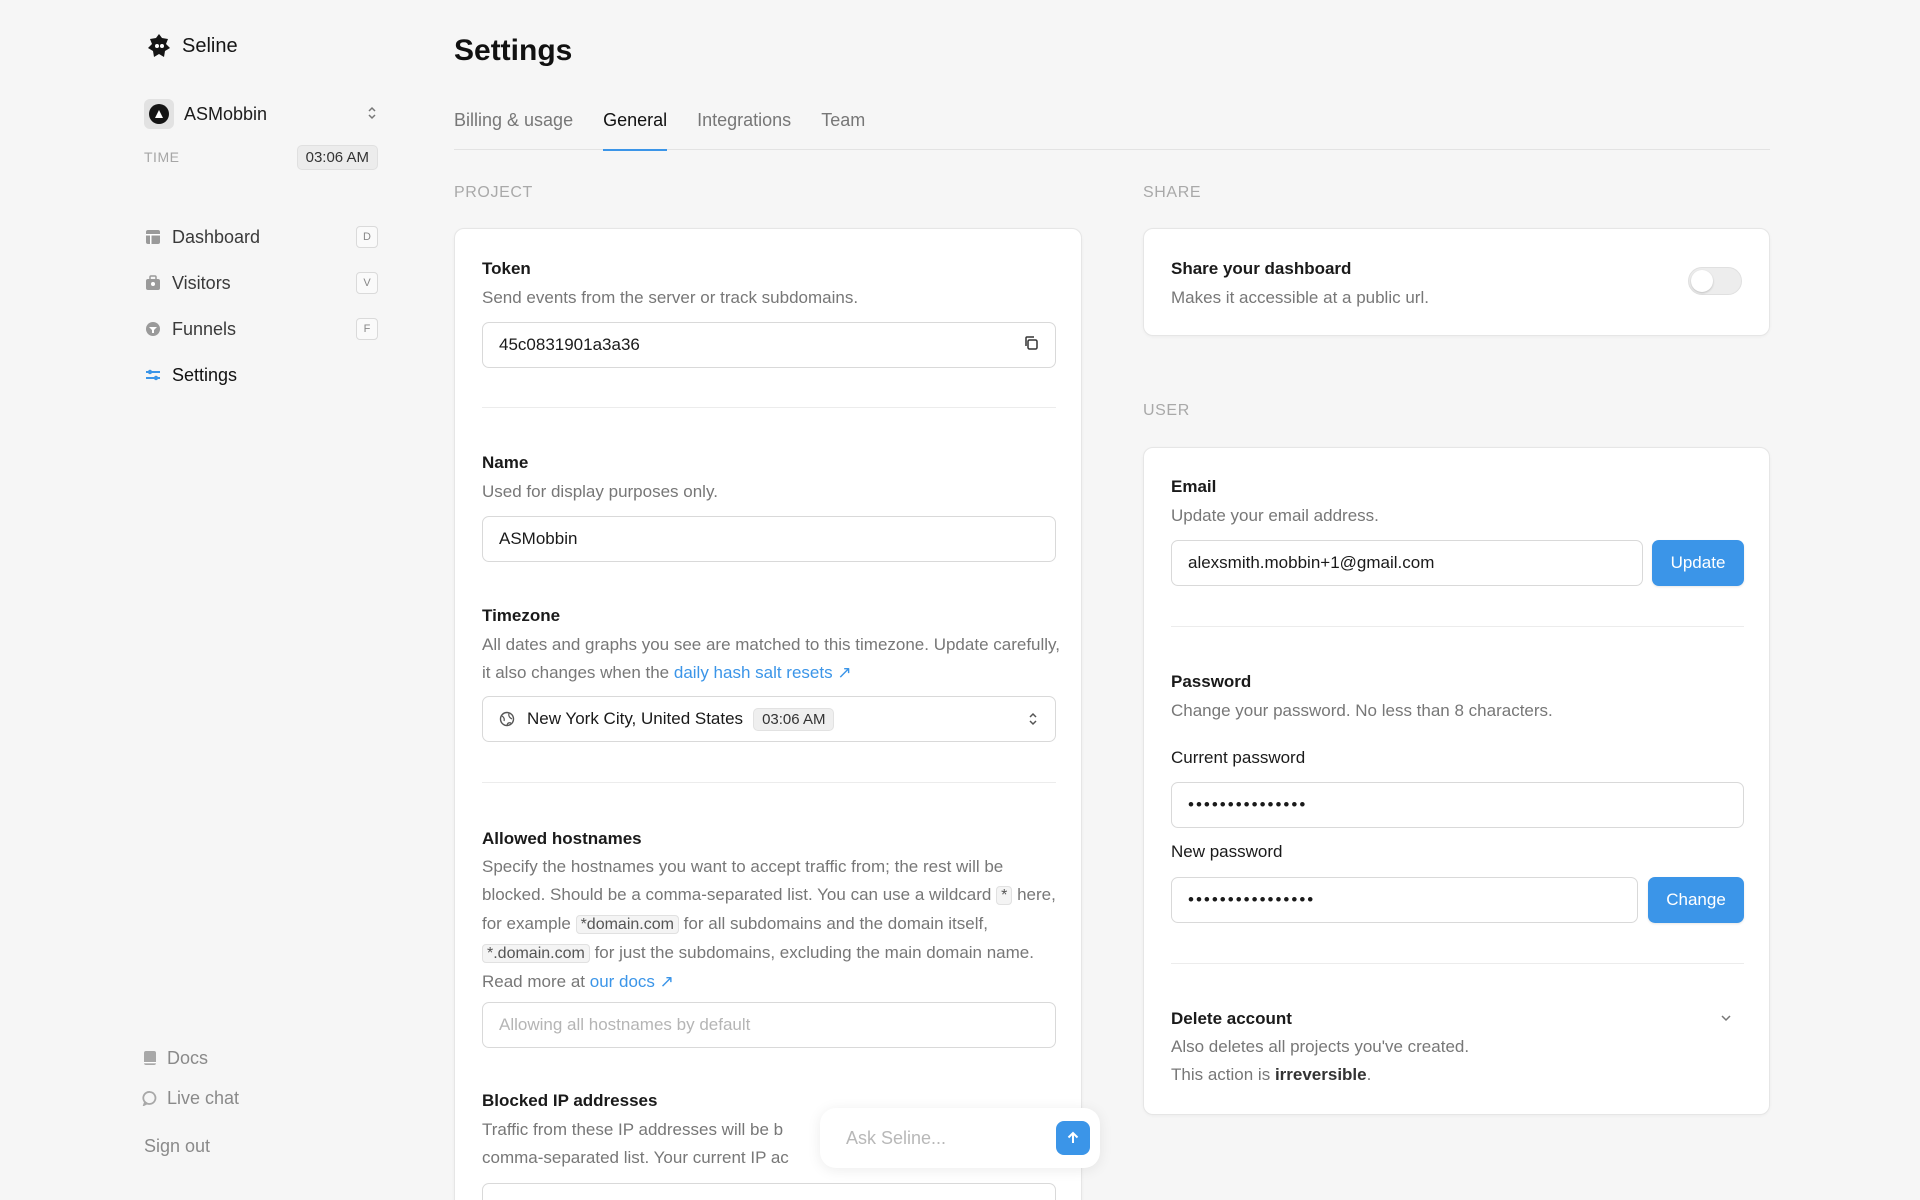 The image size is (1920, 1200). Describe the element at coordinates (153, 237) in the screenshot. I see `dashboard-icon` at that location.